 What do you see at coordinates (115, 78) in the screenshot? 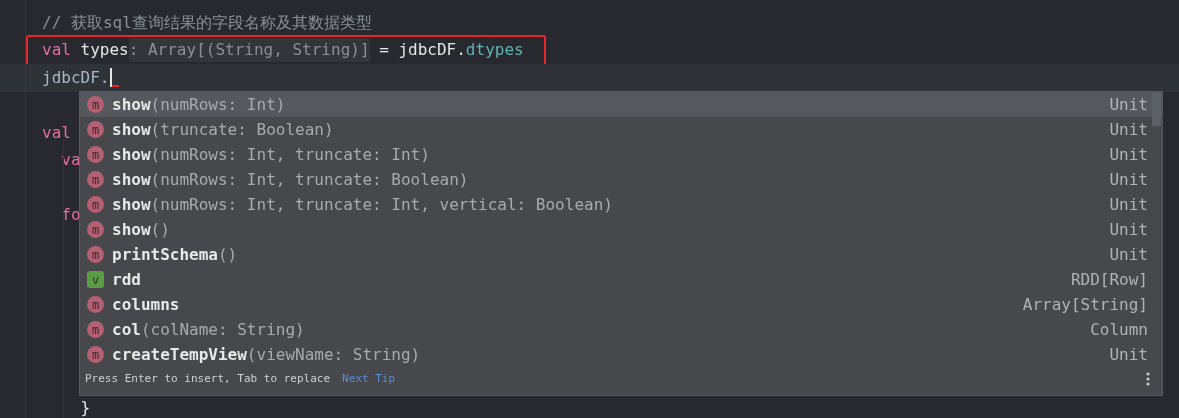
I see `caret-icon` at bounding box center [115, 78].